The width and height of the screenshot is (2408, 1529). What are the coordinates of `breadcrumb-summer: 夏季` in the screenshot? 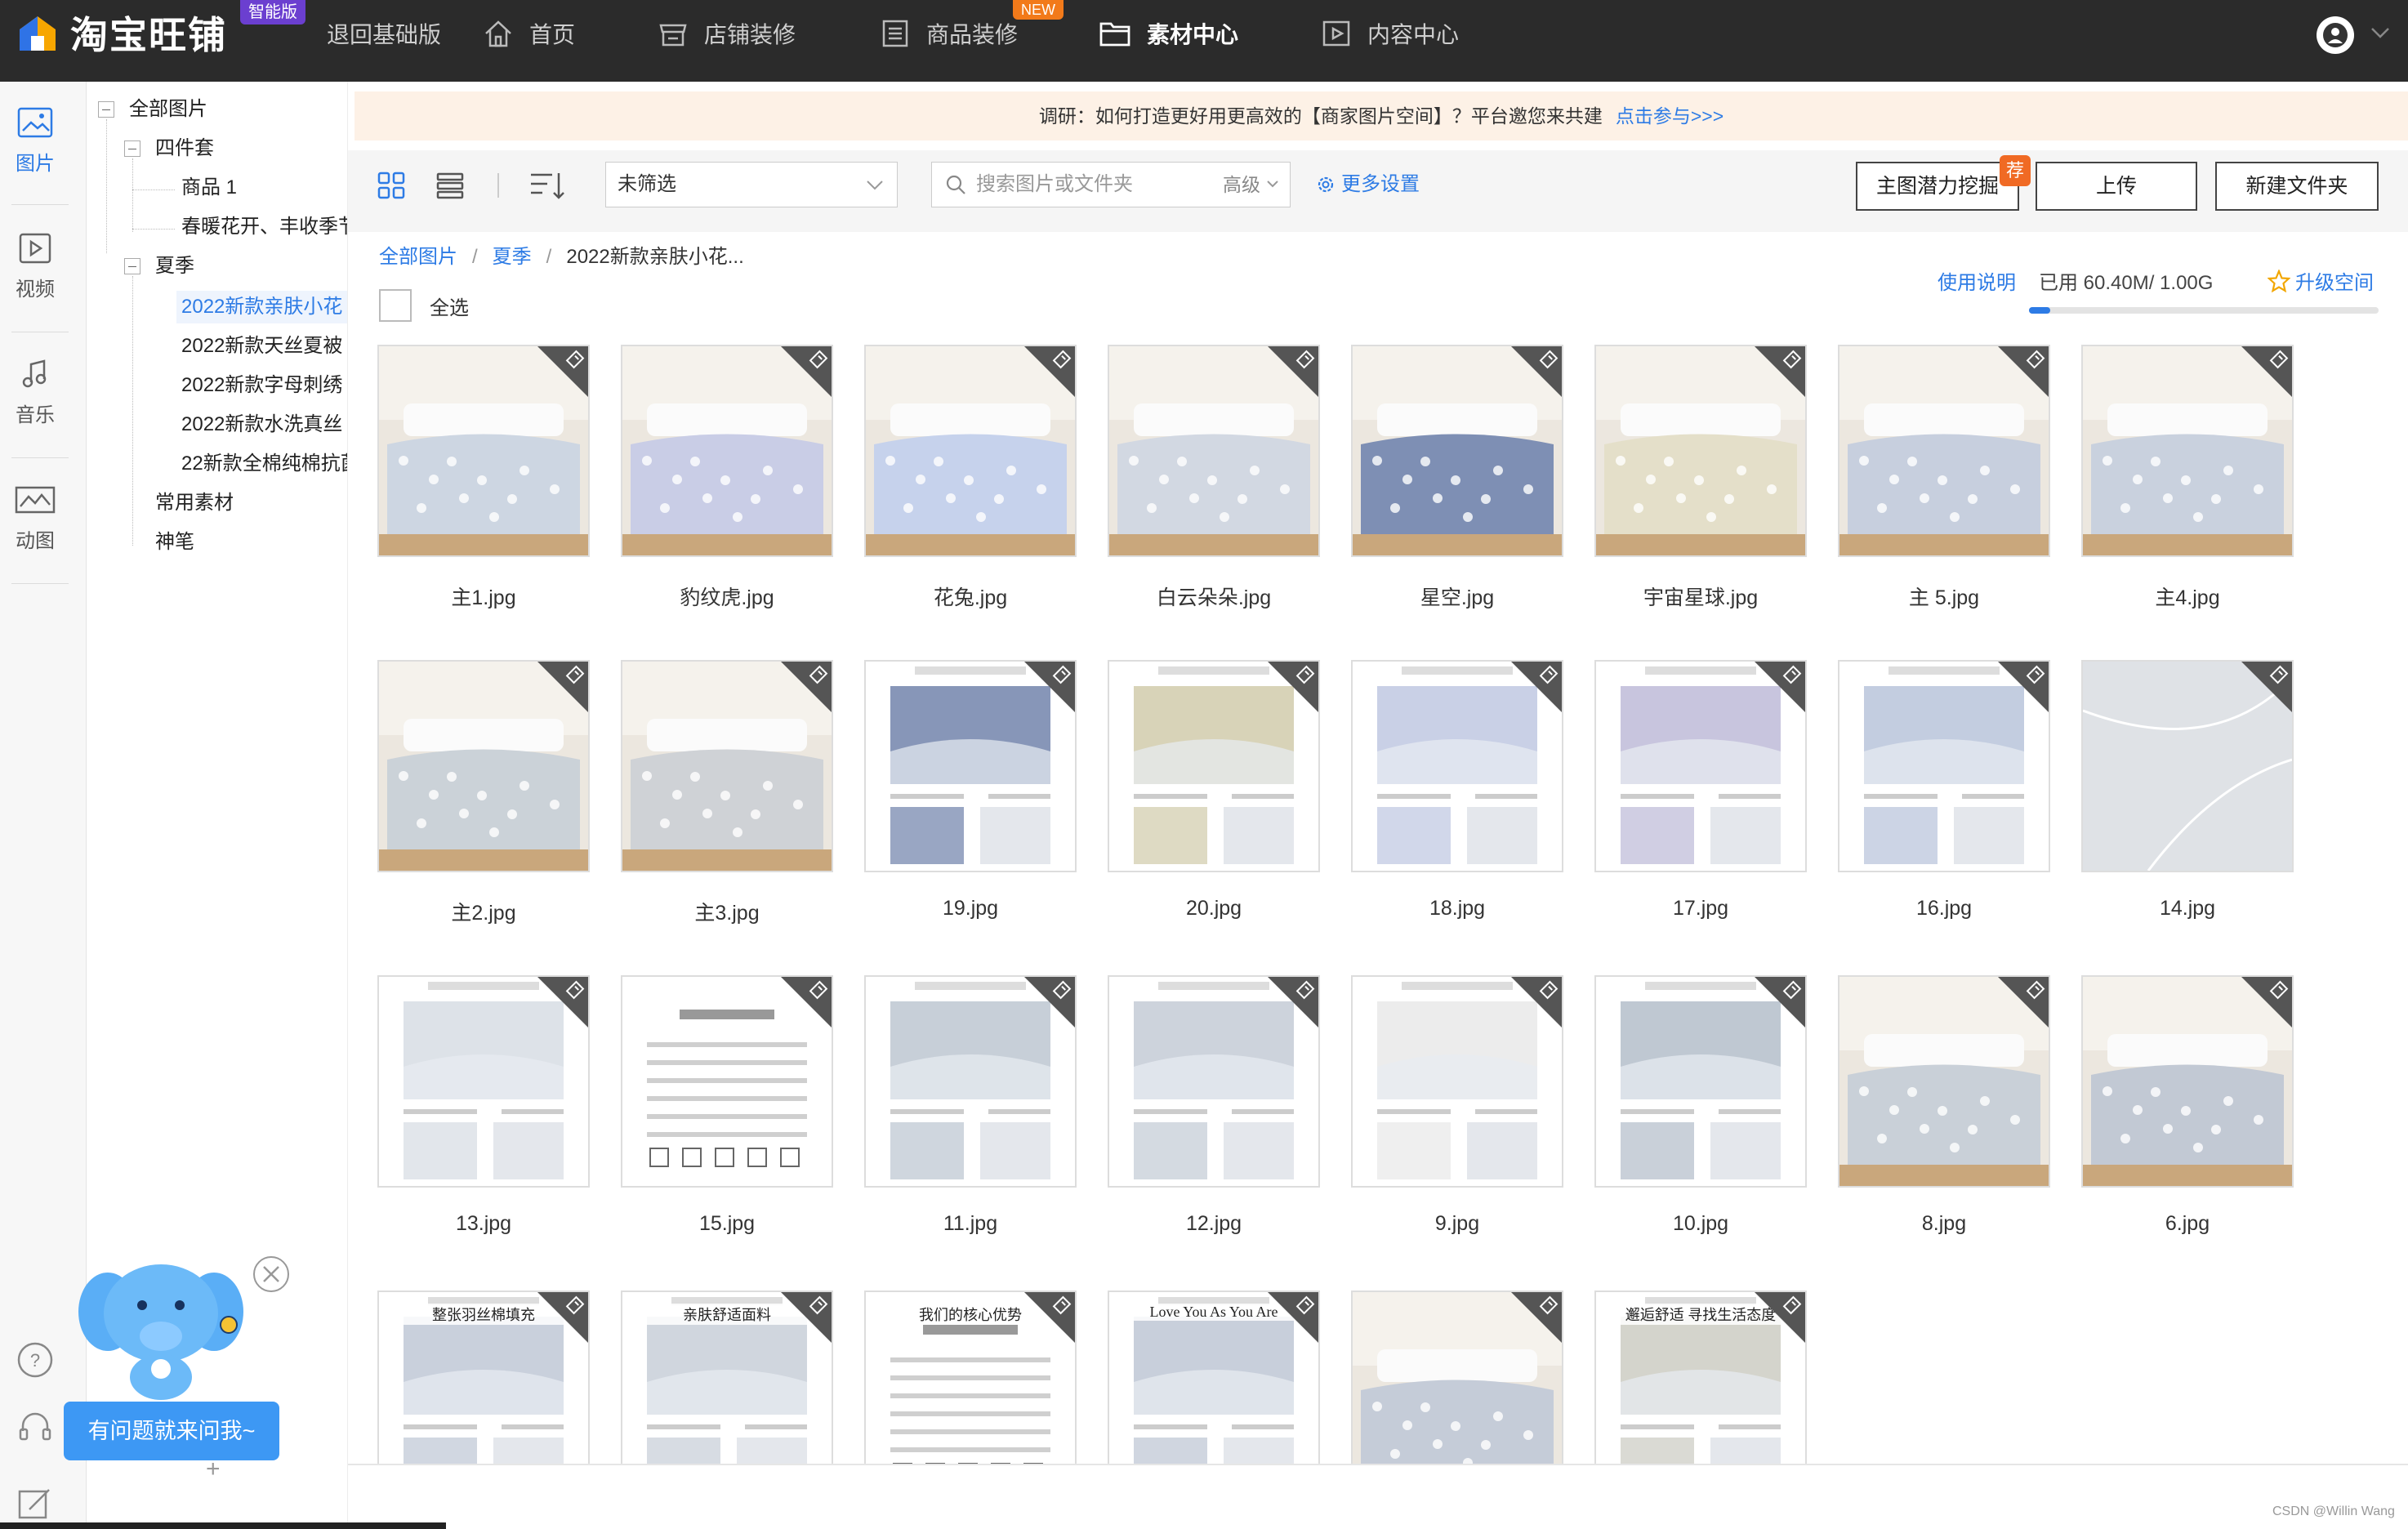 It's located at (512, 257).